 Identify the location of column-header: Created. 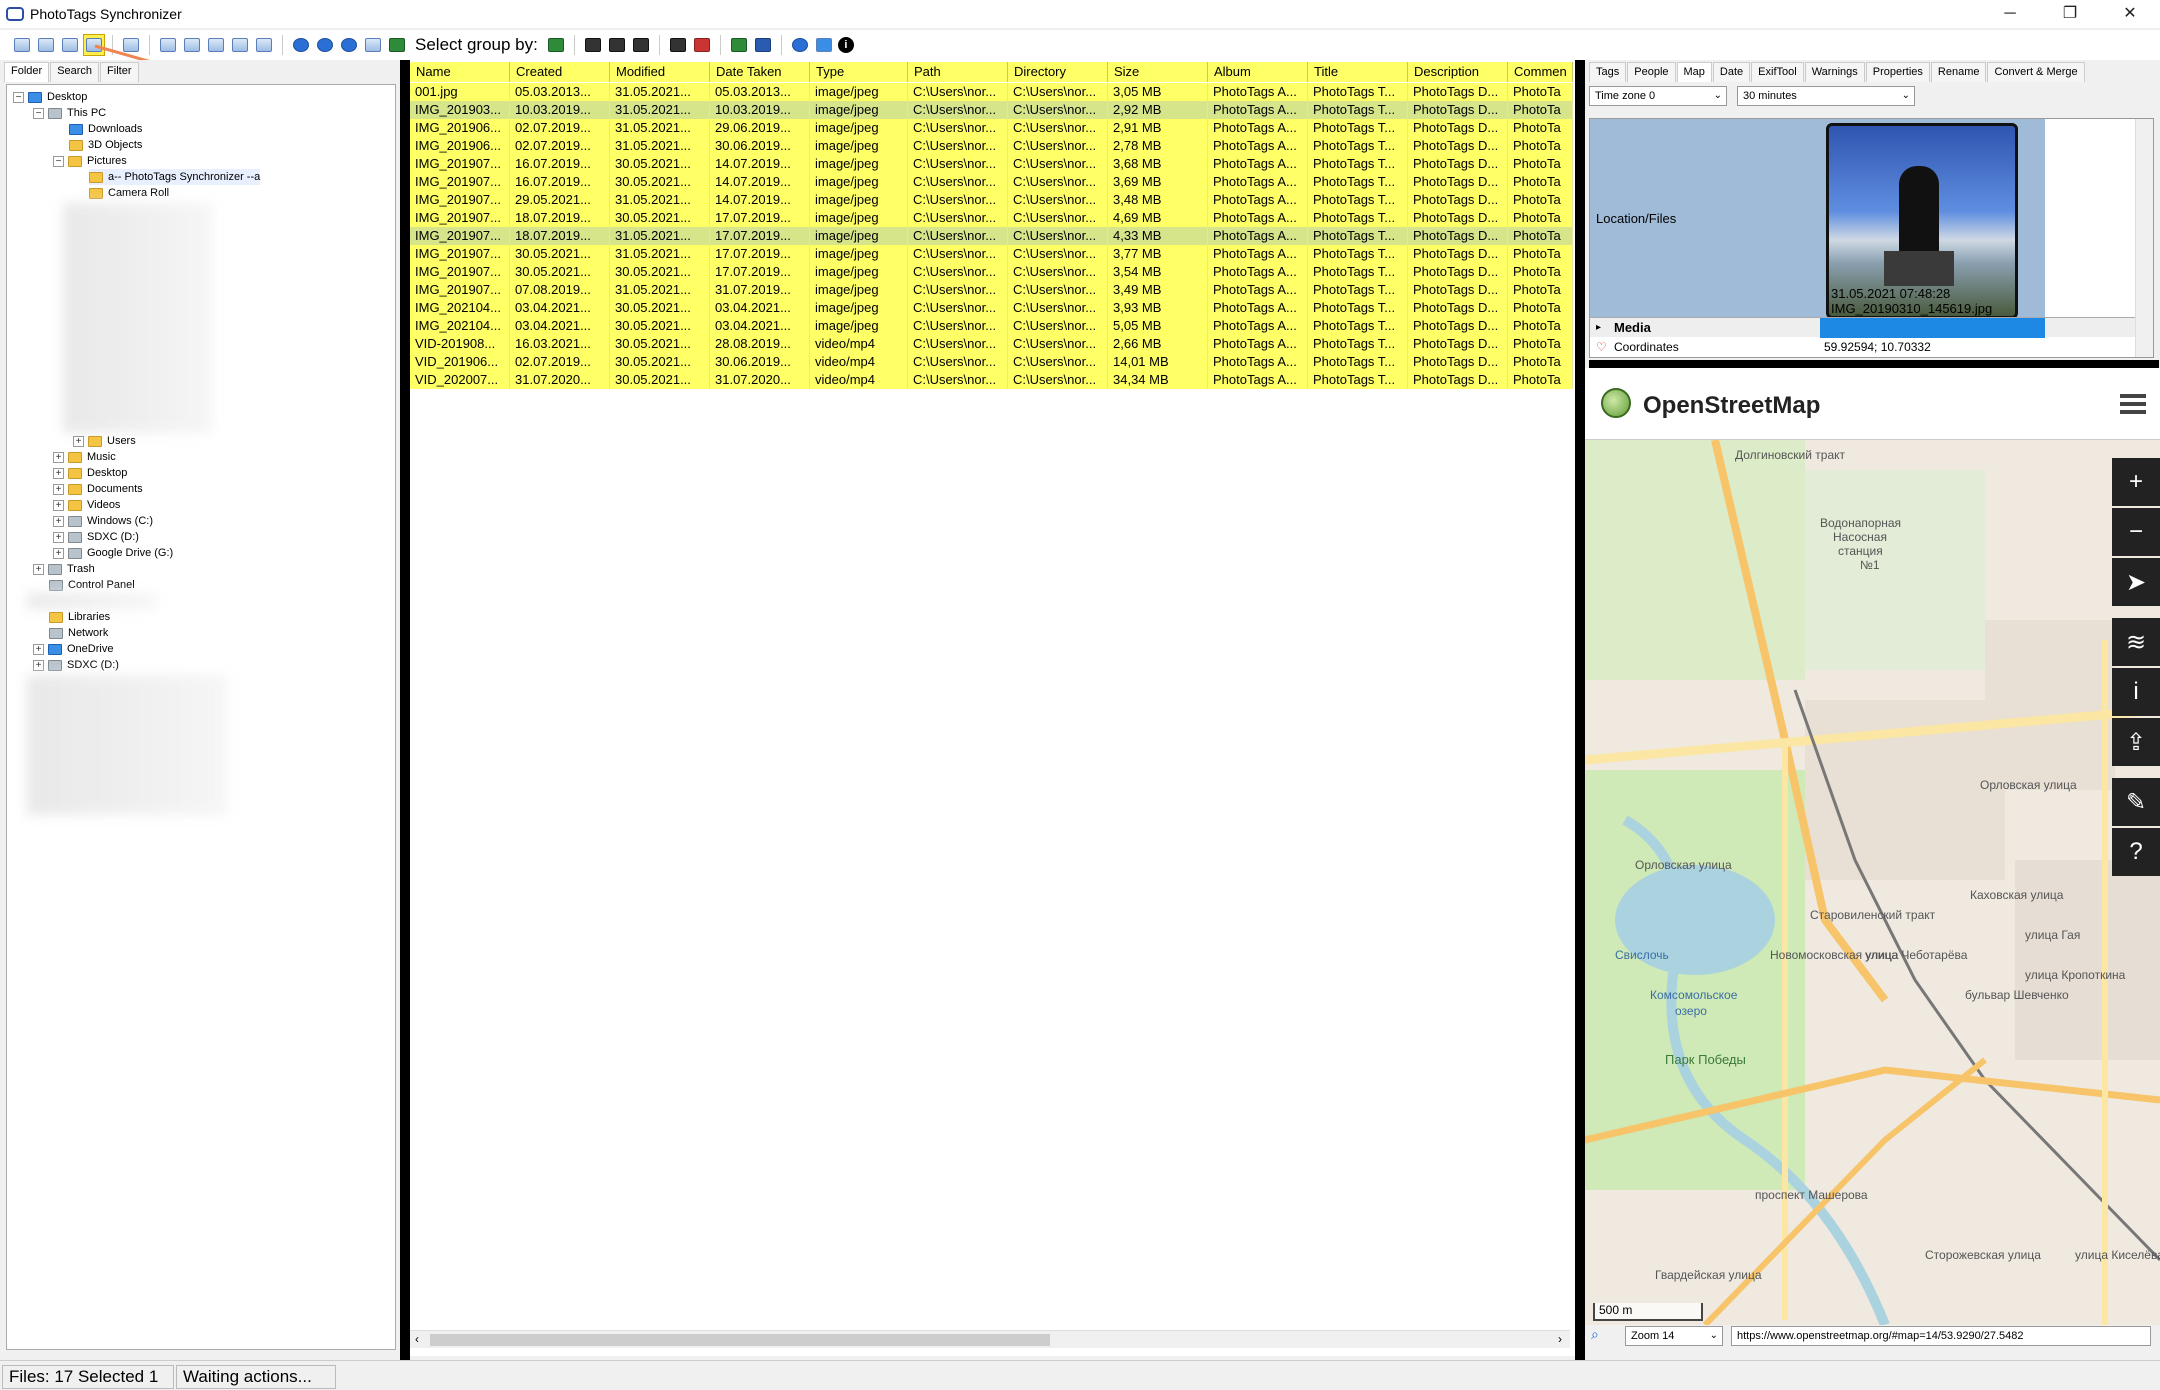
(560, 72).